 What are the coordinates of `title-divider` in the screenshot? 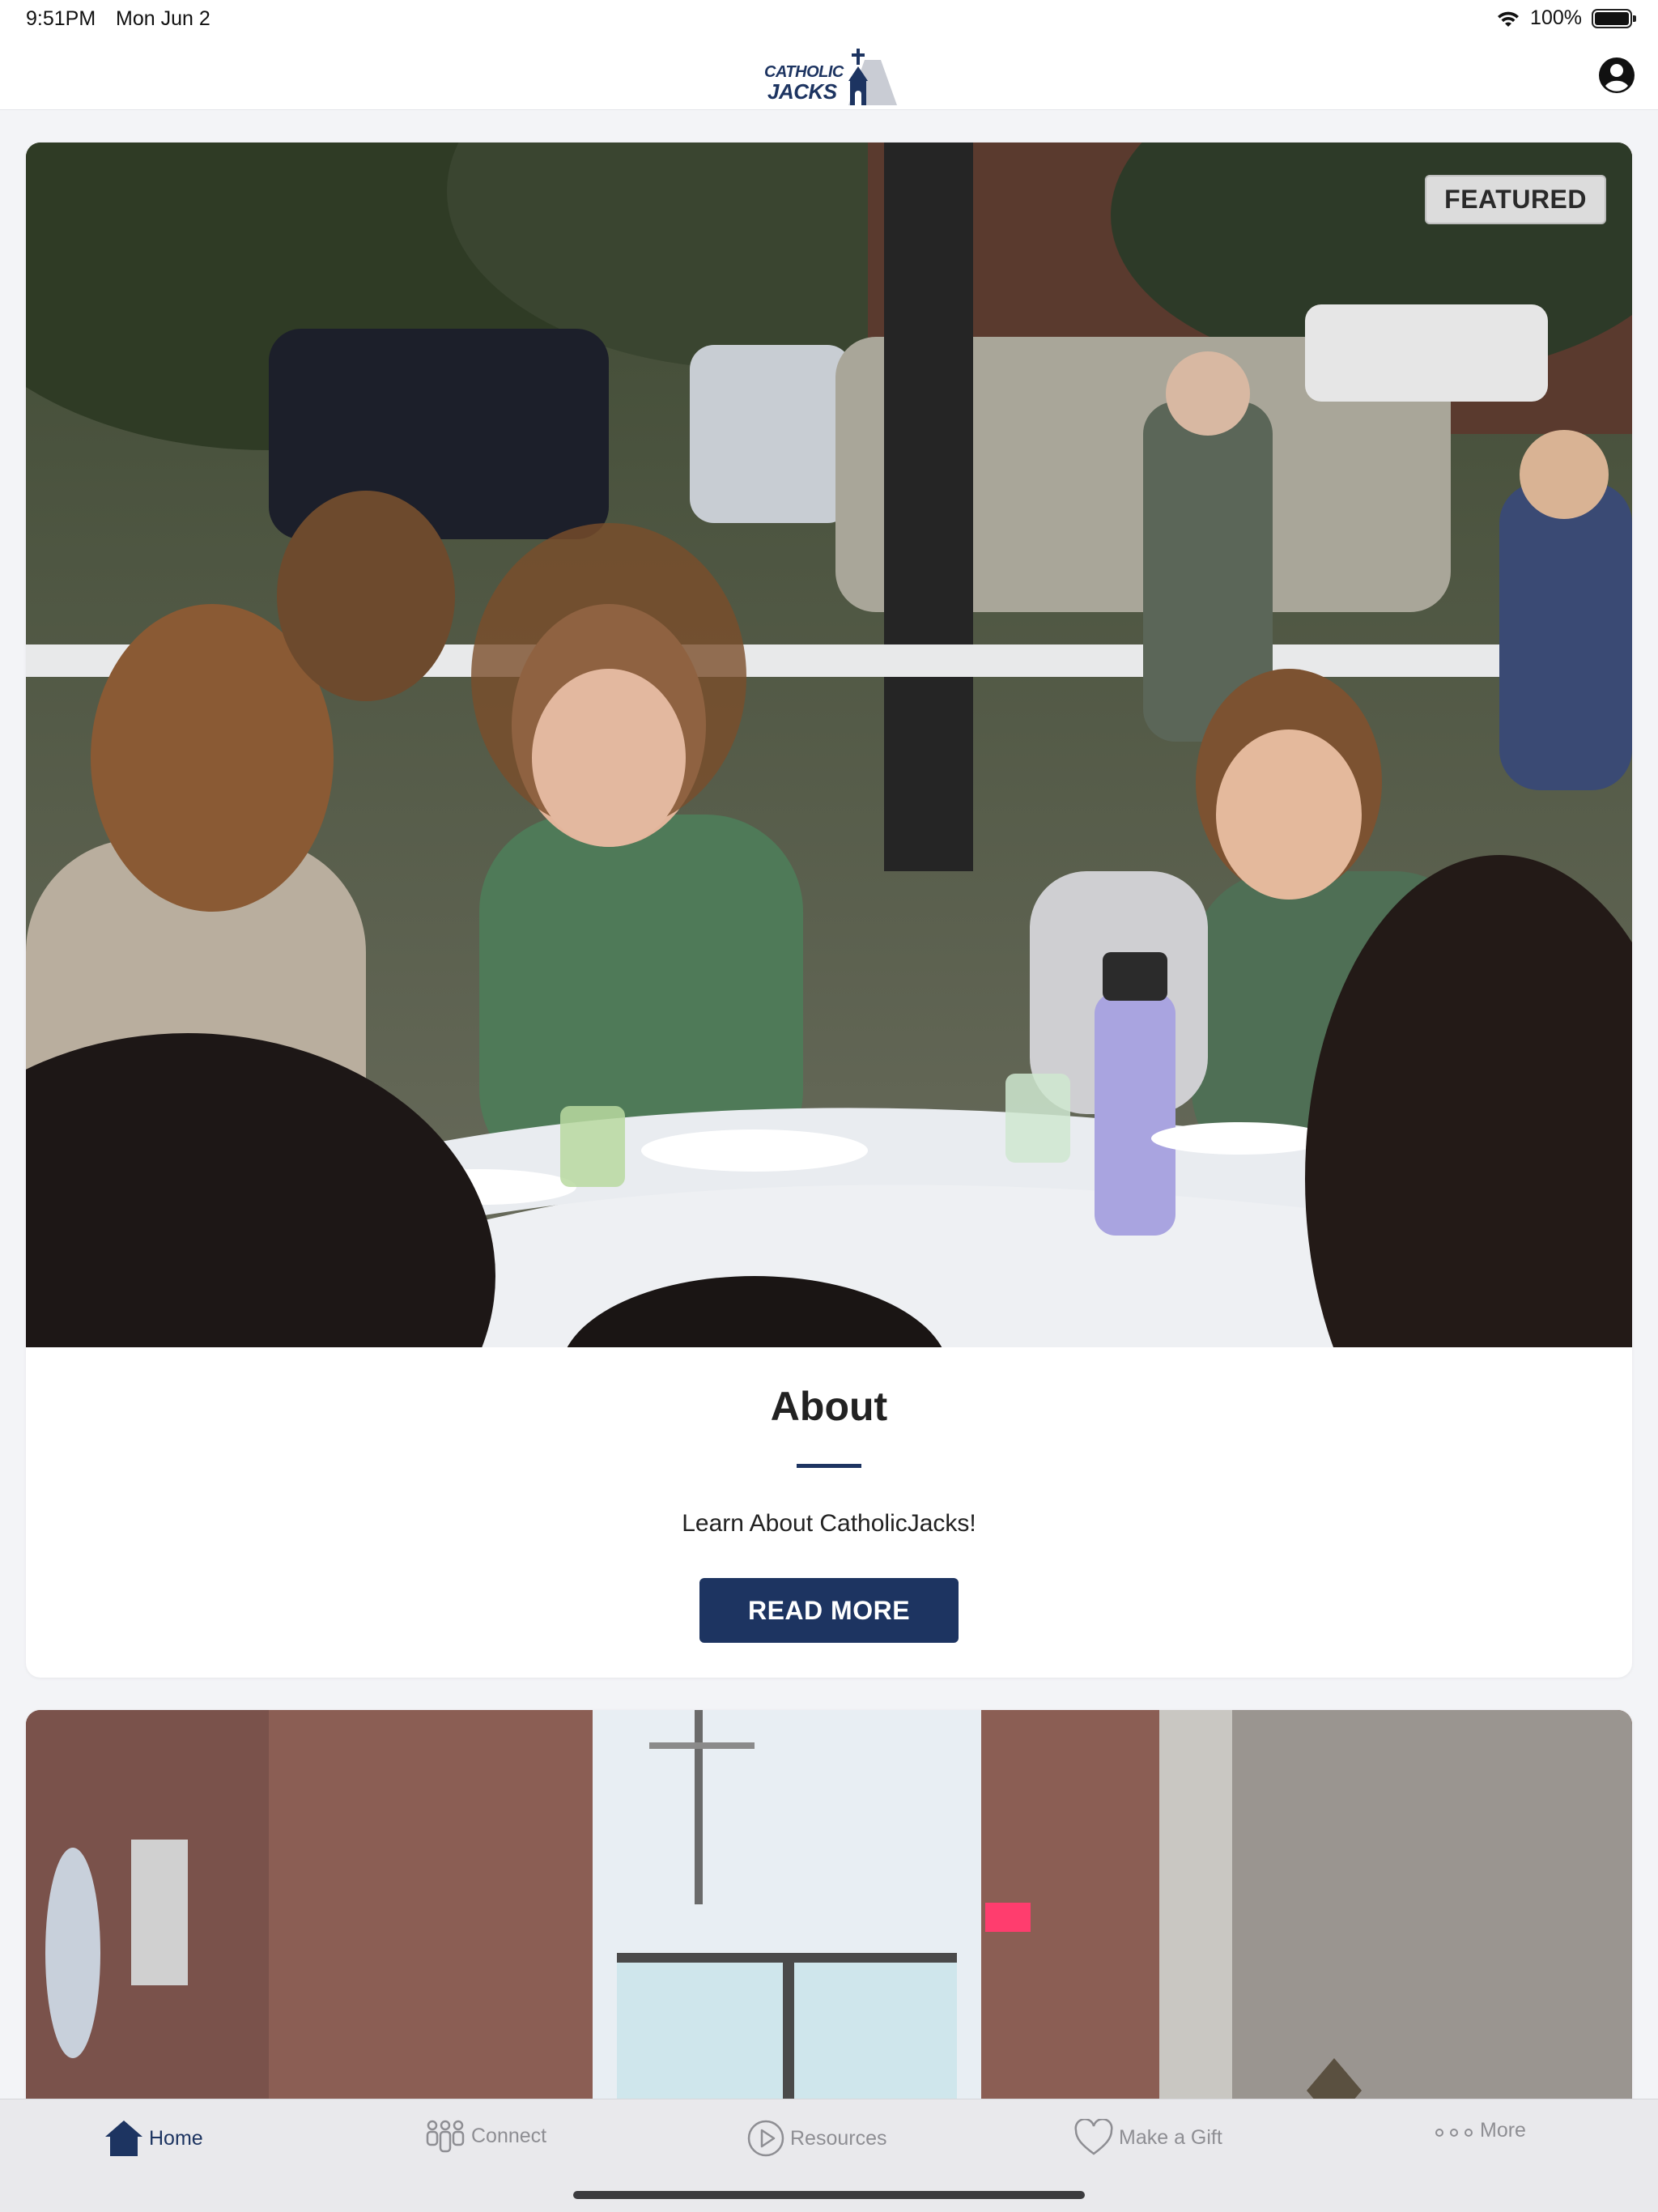 It's located at (829, 1466).